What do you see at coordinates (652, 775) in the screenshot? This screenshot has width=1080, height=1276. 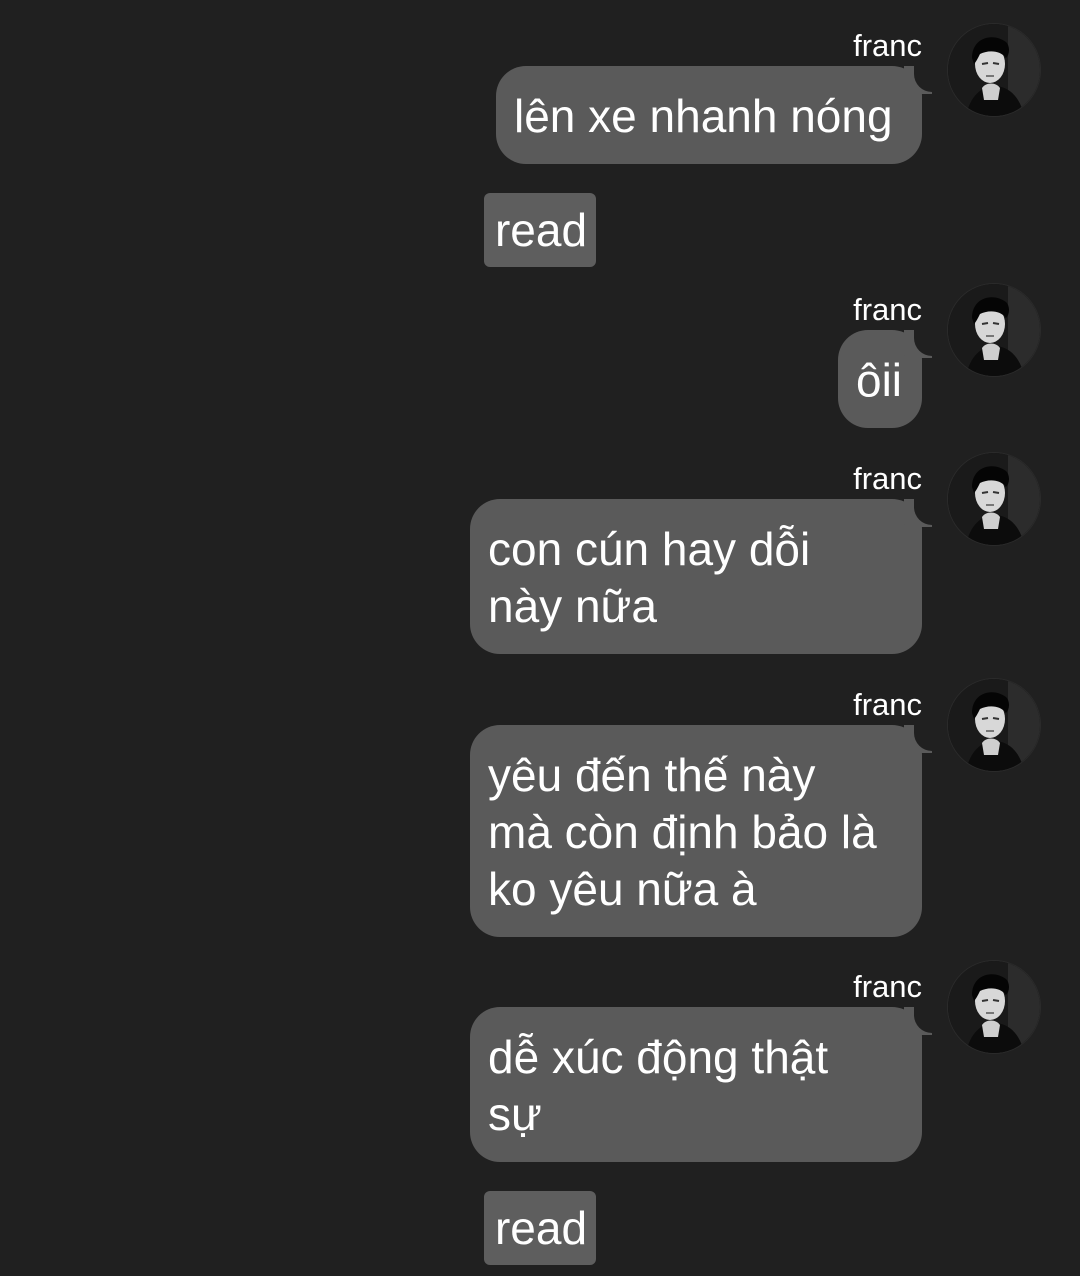 I see `message-text-line: yêu đến thế này` at bounding box center [652, 775].